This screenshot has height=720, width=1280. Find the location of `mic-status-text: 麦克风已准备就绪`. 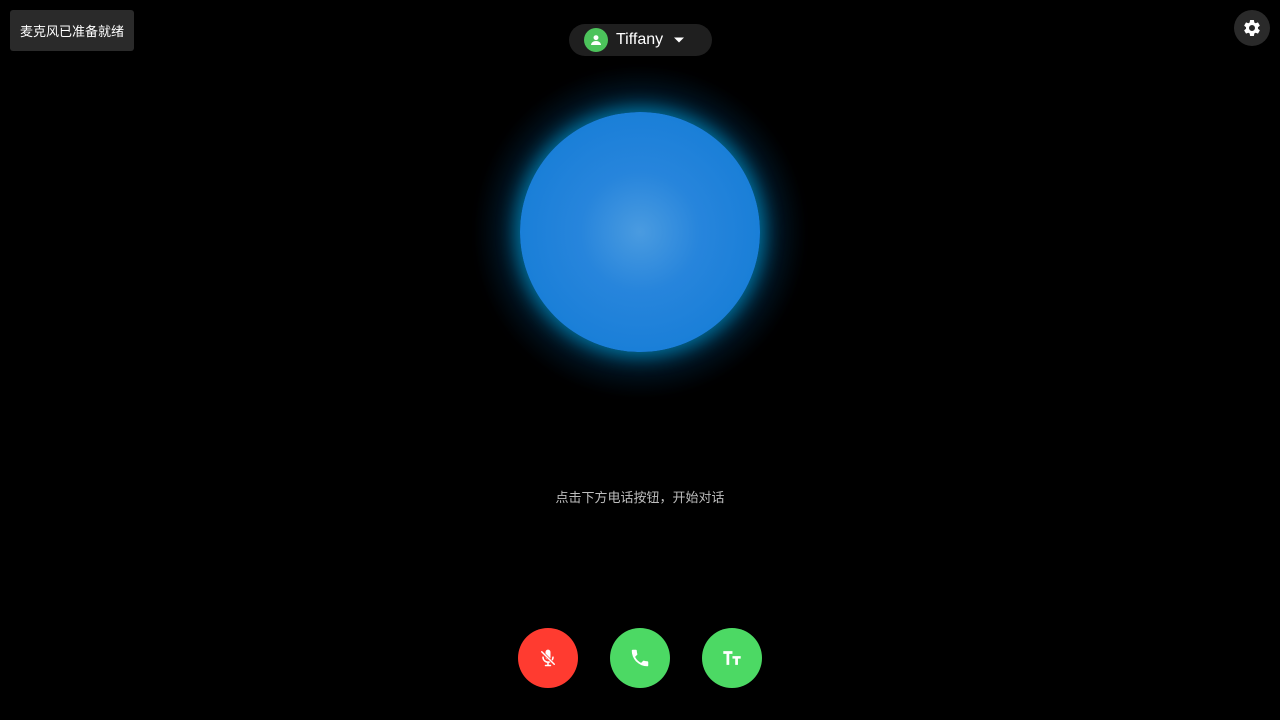

mic-status-text: 麦克风已准备就绪 is located at coordinates (72, 32).